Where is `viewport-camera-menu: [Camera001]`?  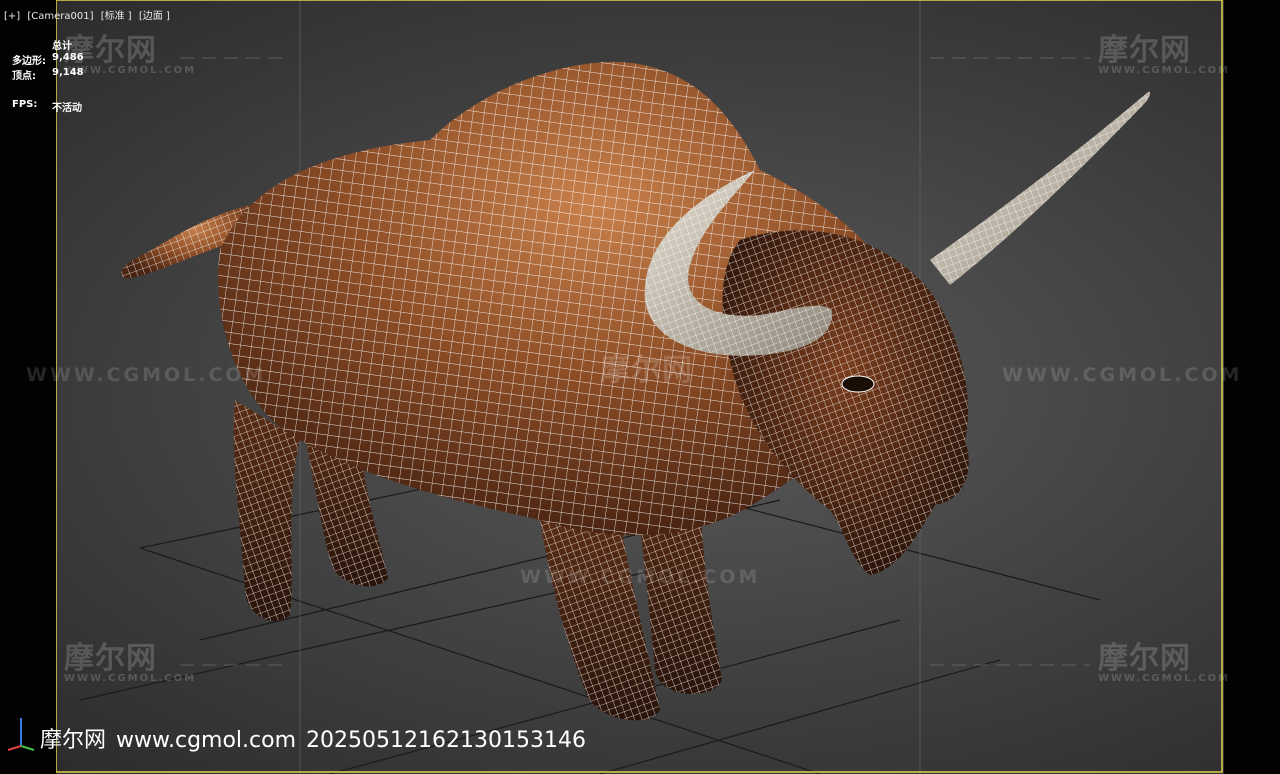
viewport-camera-menu: [Camera001] is located at coordinates (60, 16).